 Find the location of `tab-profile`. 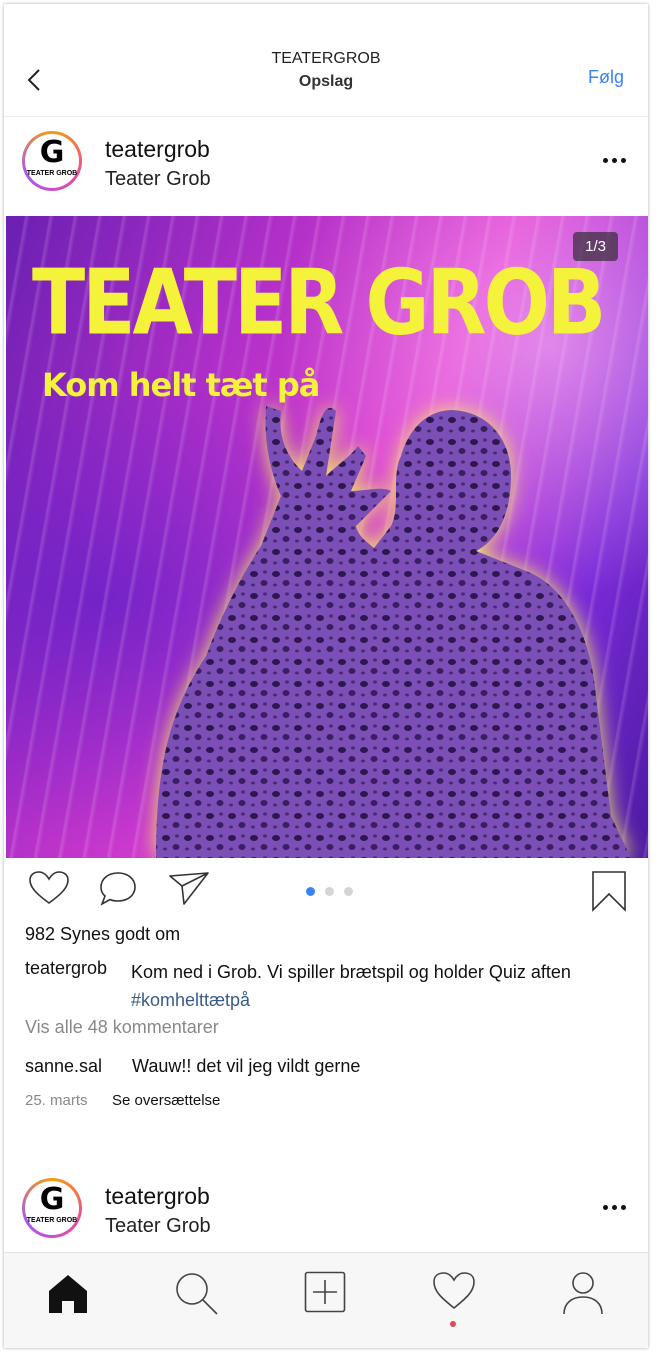

tab-profile is located at coordinates (583, 1295).